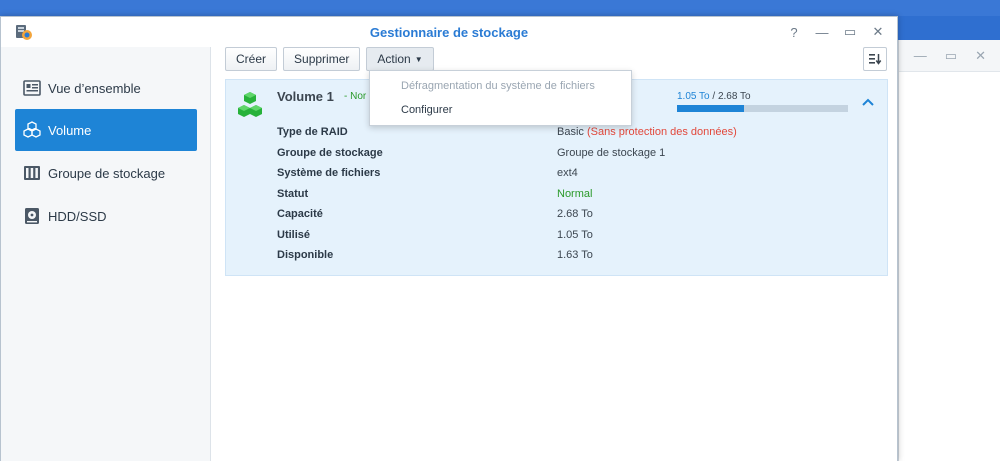 This screenshot has width=1000, height=461. Describe the element at coordinates (32, 173) in the screenshot. I see `storage-pool-icon` at that location.